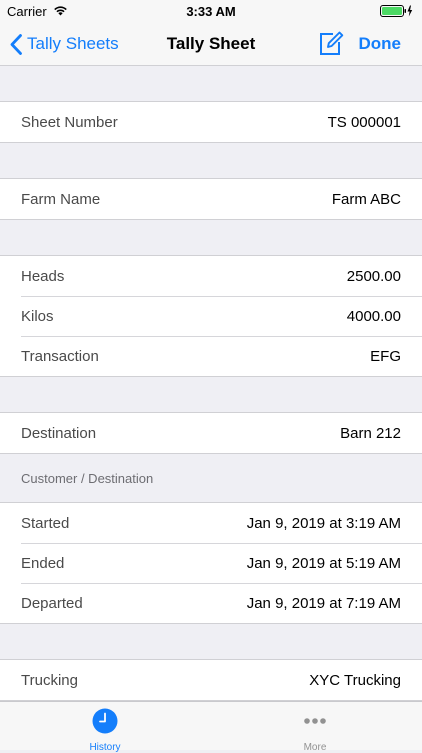 The height and width of the screenshot is (753, 422). Describe the element at coordinates (211, 276) in the screenshot. I see `heads-row: Heads 2500.00` at that location.